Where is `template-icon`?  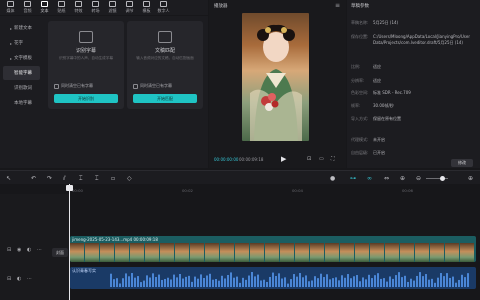
template-icon is located at coordinates (146, 4).